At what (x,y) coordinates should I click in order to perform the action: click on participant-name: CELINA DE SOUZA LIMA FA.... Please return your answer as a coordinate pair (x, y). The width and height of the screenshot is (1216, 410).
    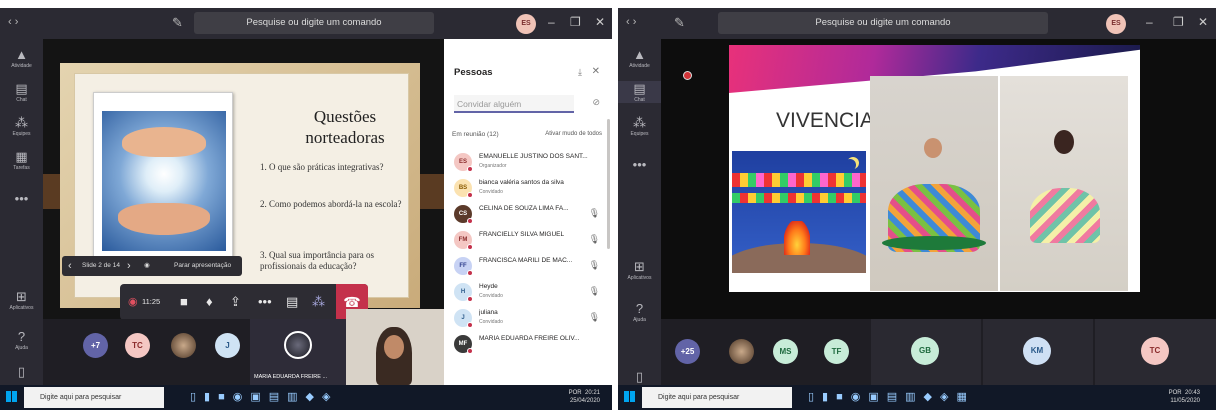
    Looking at the image, I should click on (524, 208).